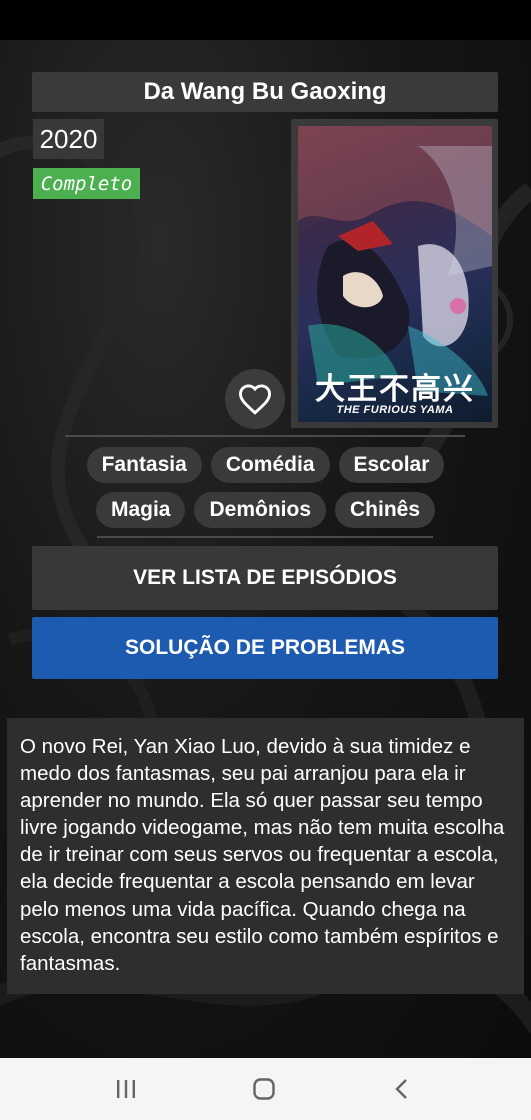 The width and height of the screenshot is (531, 1120). What do you see at coordinates (395, 274) in the screenshot?
I see `anime-poster: 大王不高兴 THE FURIOUS YAMA` at bounding box center [395, 274].